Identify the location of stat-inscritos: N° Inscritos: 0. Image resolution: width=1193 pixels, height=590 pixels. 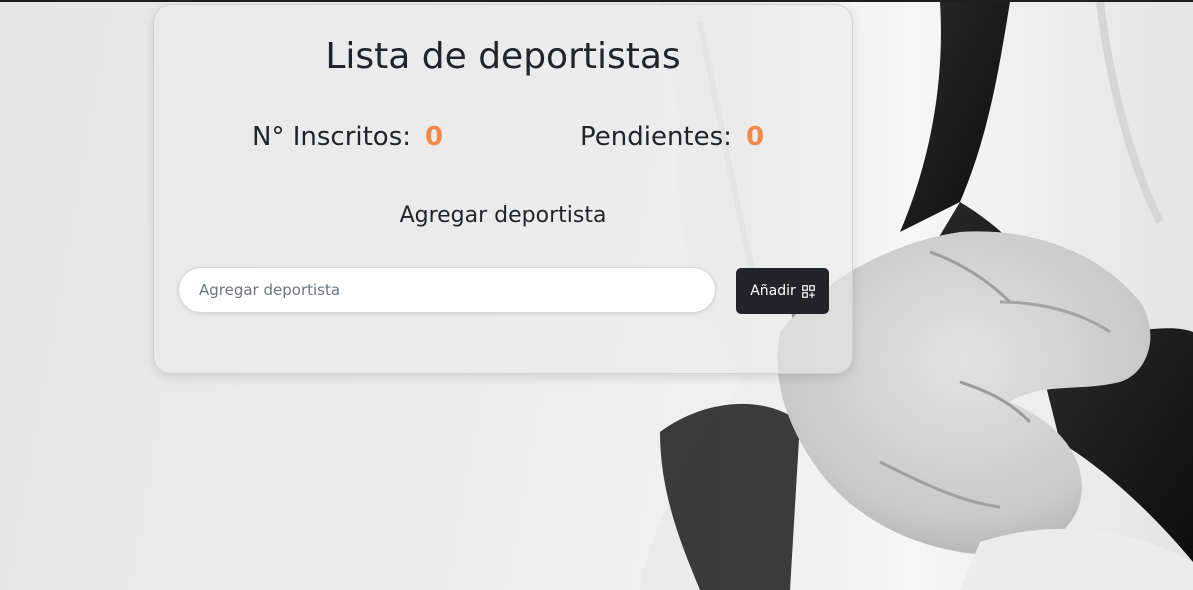
(347, 137).